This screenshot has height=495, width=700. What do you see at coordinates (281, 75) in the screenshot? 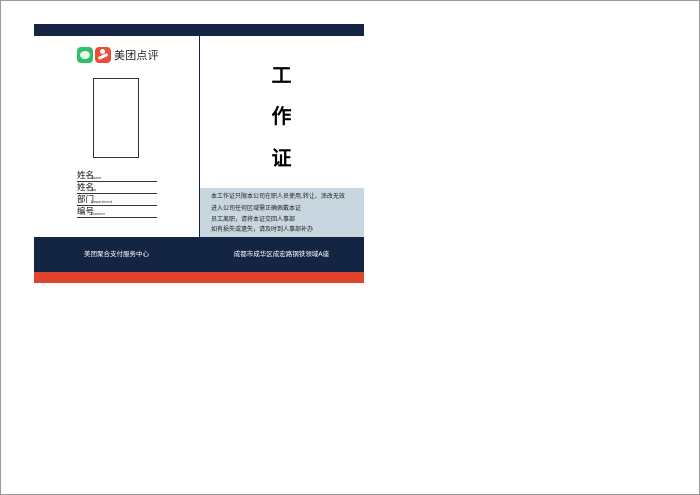
I see `title-char-1: 工` at bounding box center [281, 75].